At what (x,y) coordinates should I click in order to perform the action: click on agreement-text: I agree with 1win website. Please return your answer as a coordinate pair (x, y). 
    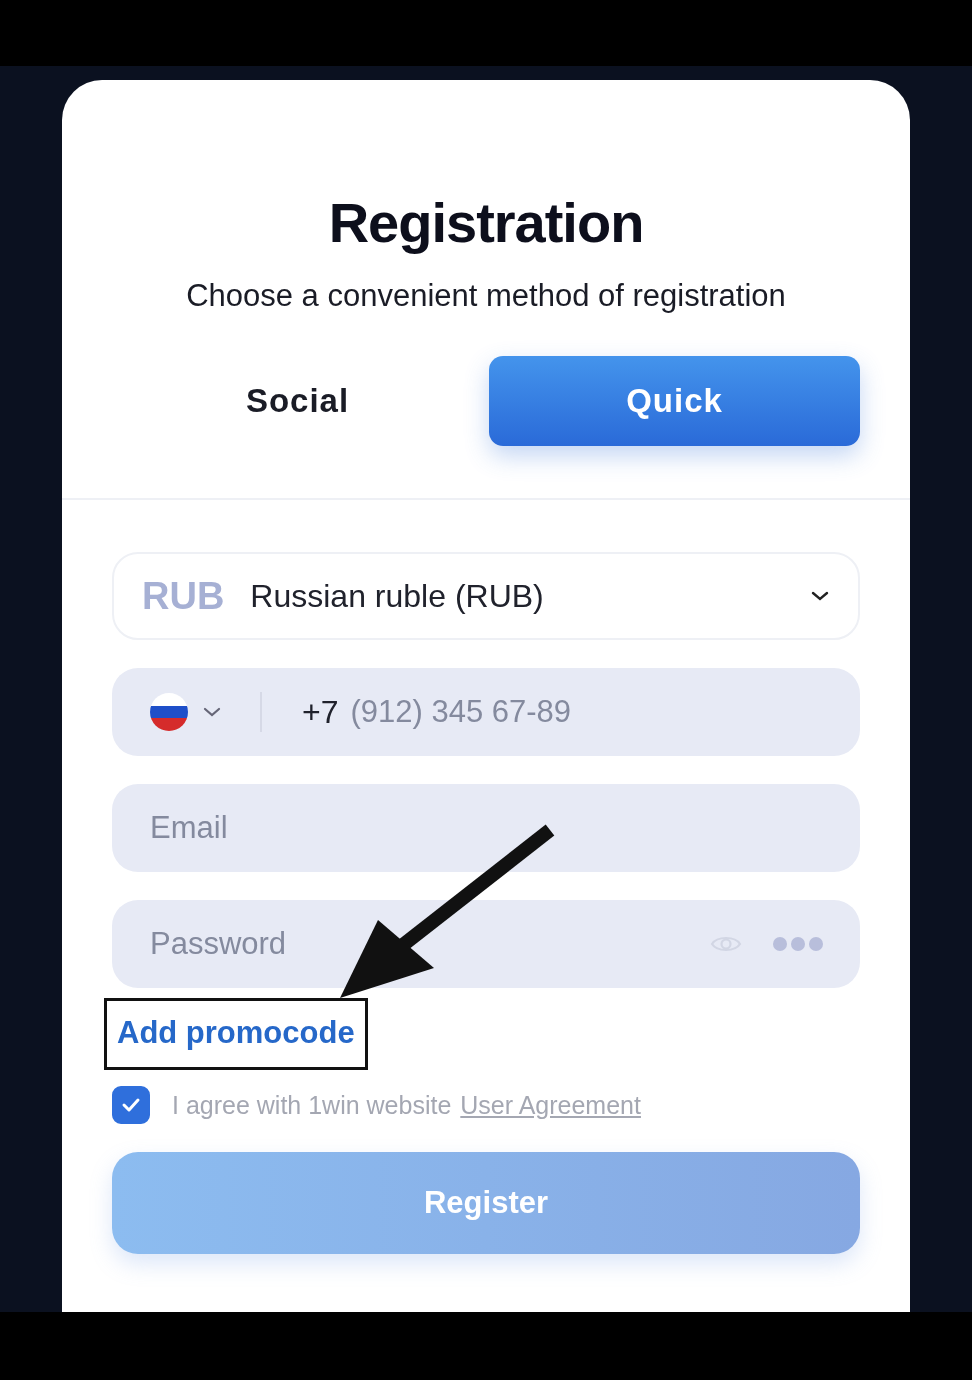
    Looking at the image, I should click on (312, 1105).